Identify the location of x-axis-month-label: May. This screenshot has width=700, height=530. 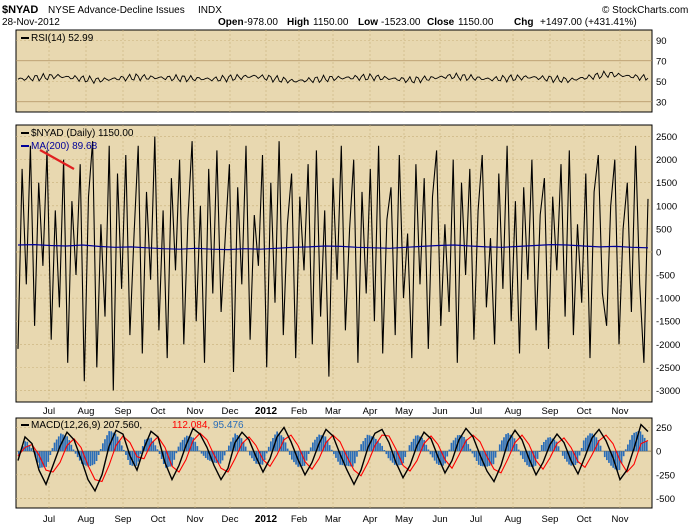
(404, 519).